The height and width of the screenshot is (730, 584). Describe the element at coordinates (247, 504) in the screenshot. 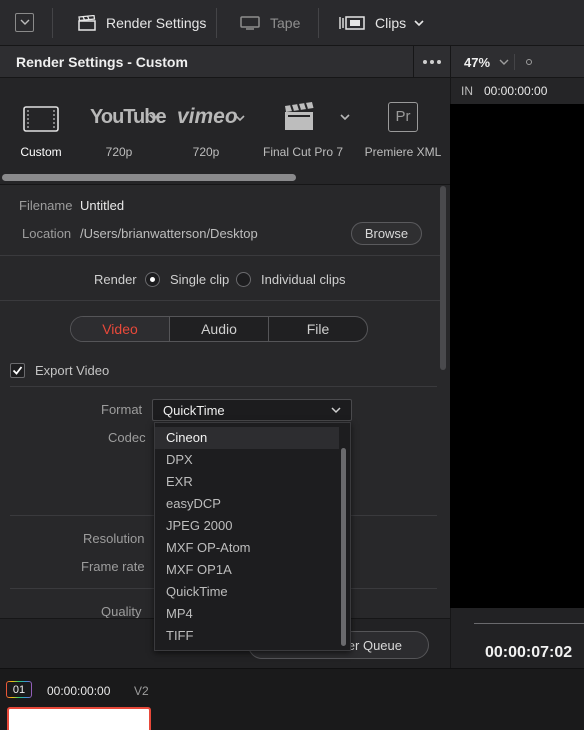

I see `format-option-easydcp: easyDCP` at that location.